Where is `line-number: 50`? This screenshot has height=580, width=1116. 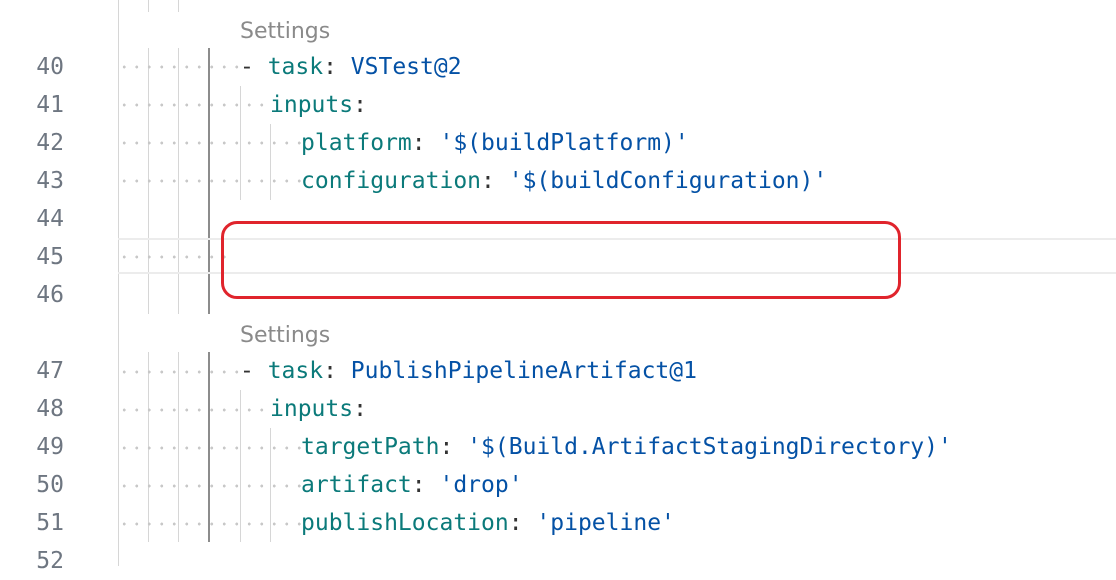 line-number: 50 is located at coordinates (50, 485).